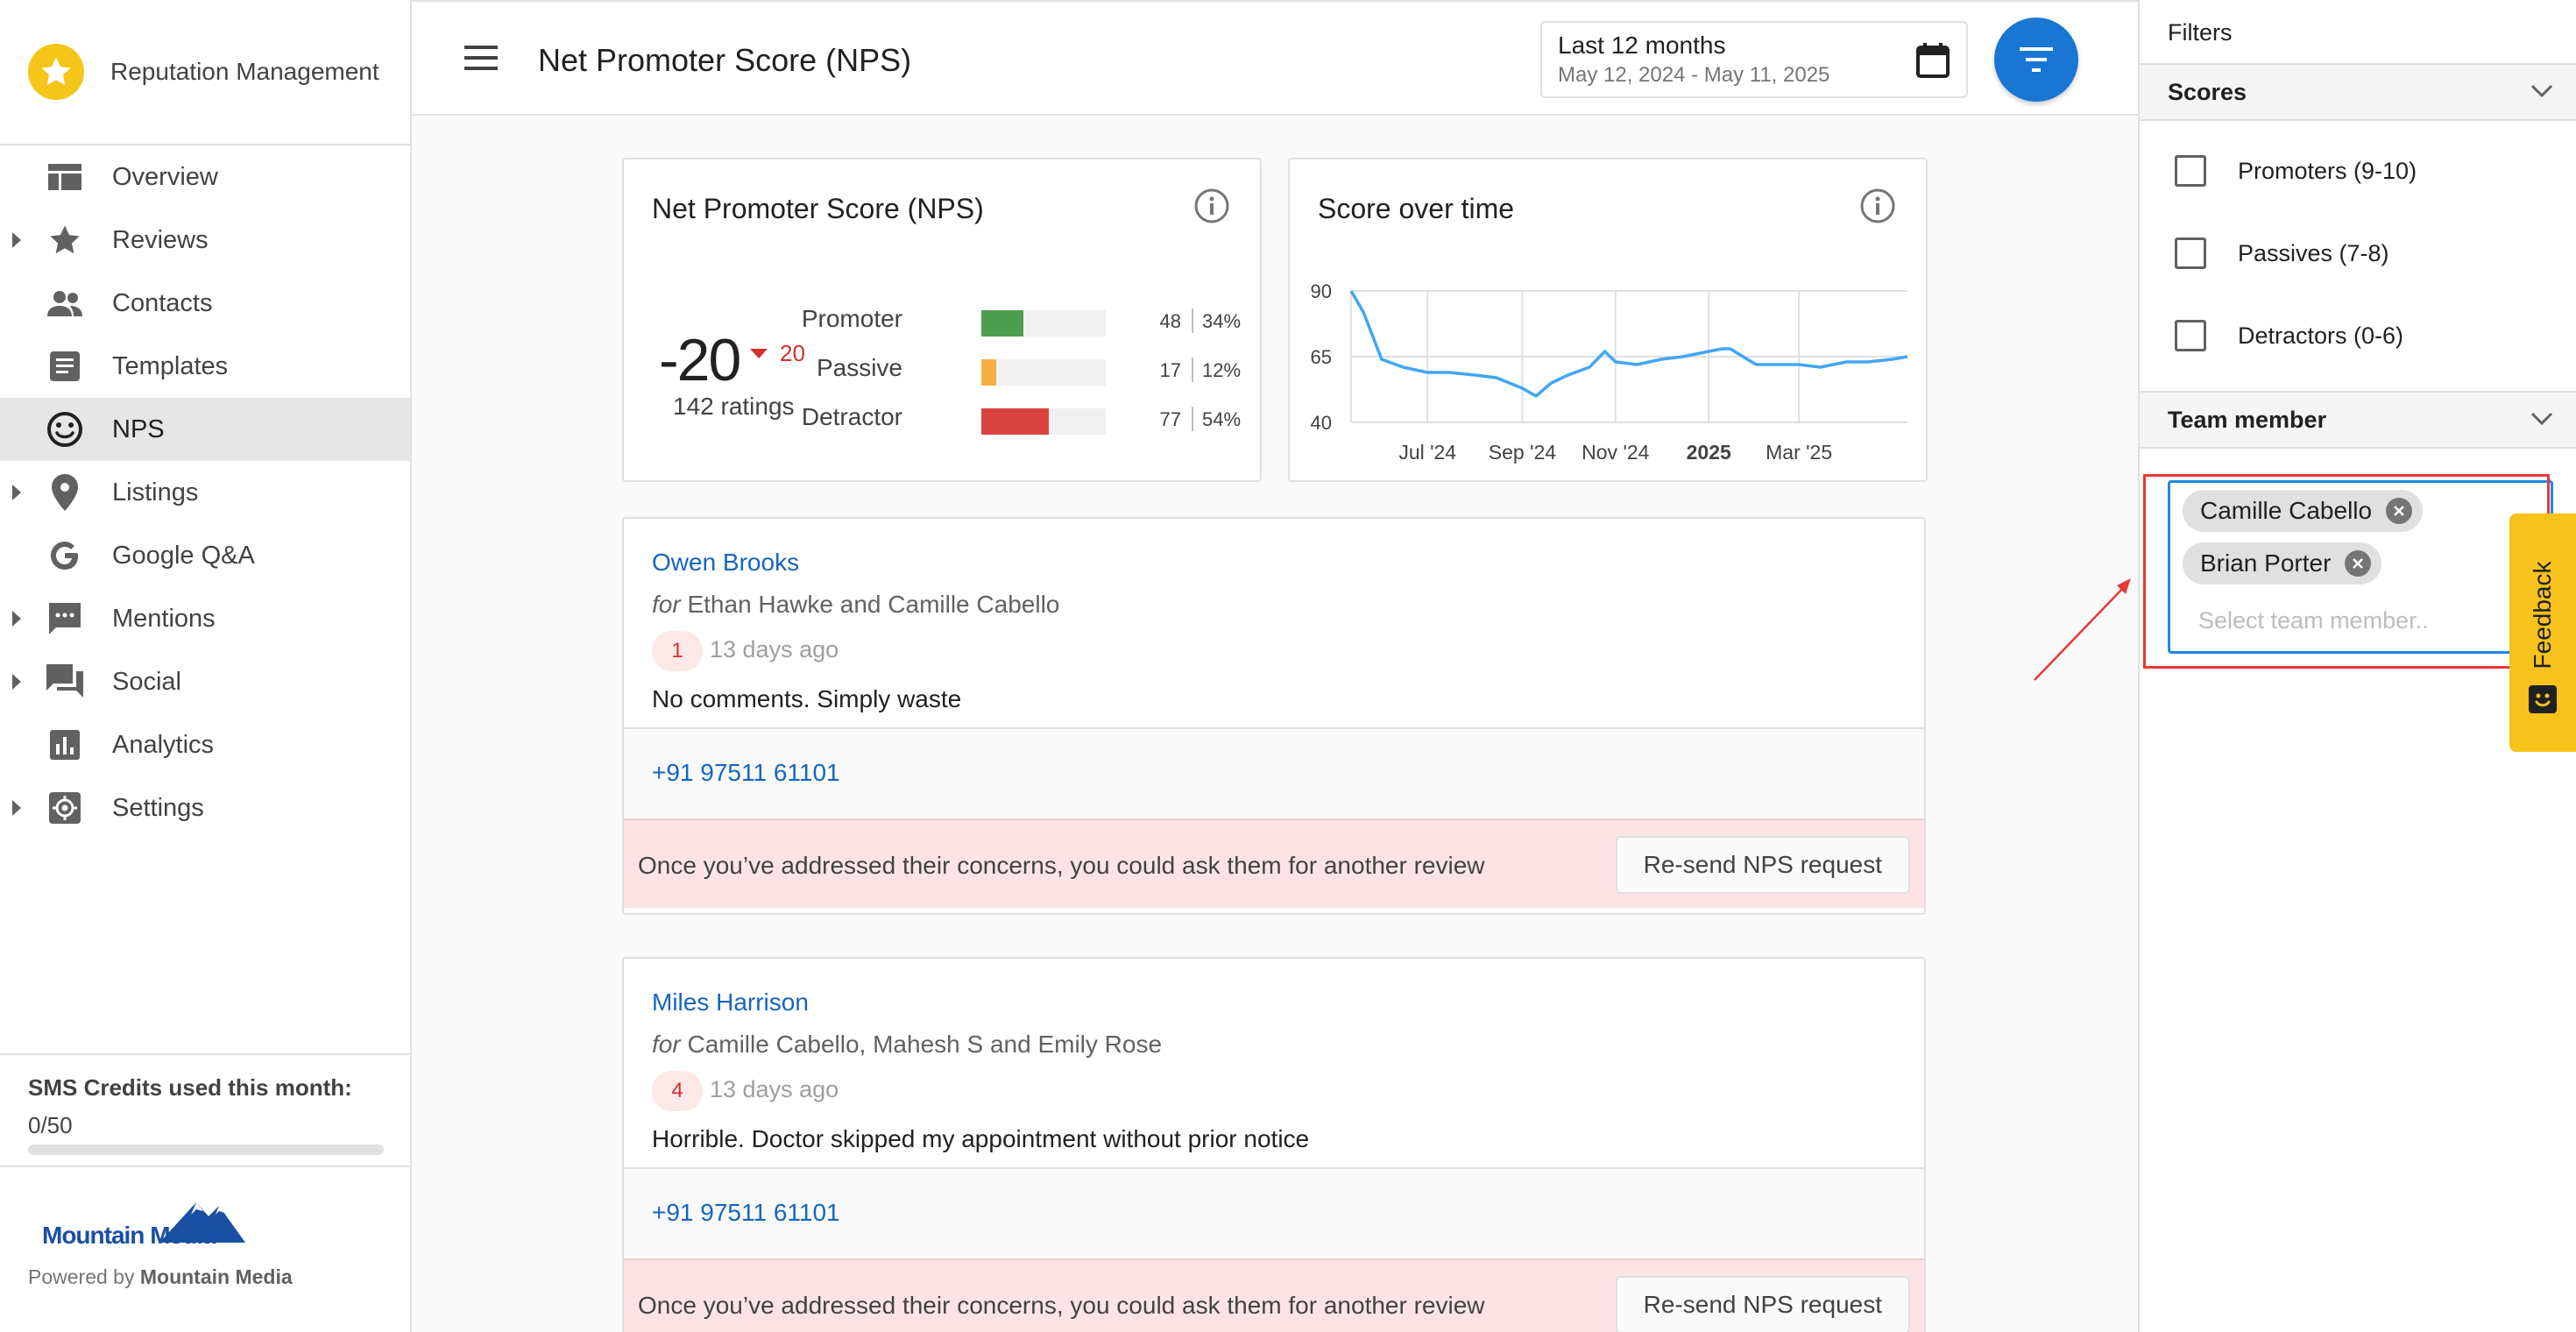  Describe the element at coordinates (807, 698) in the screenshot. I see `review-comment: No comments. Simply waste` at that location.